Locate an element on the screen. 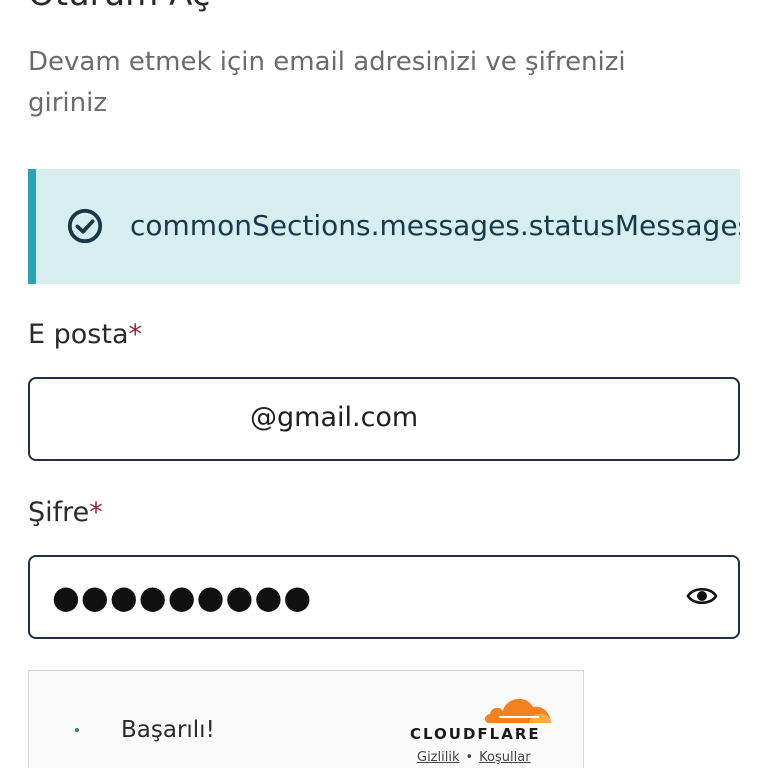 This screenshot has height=768, width=768. cloudflare-logo-icon is located at coordinates (518, 710).